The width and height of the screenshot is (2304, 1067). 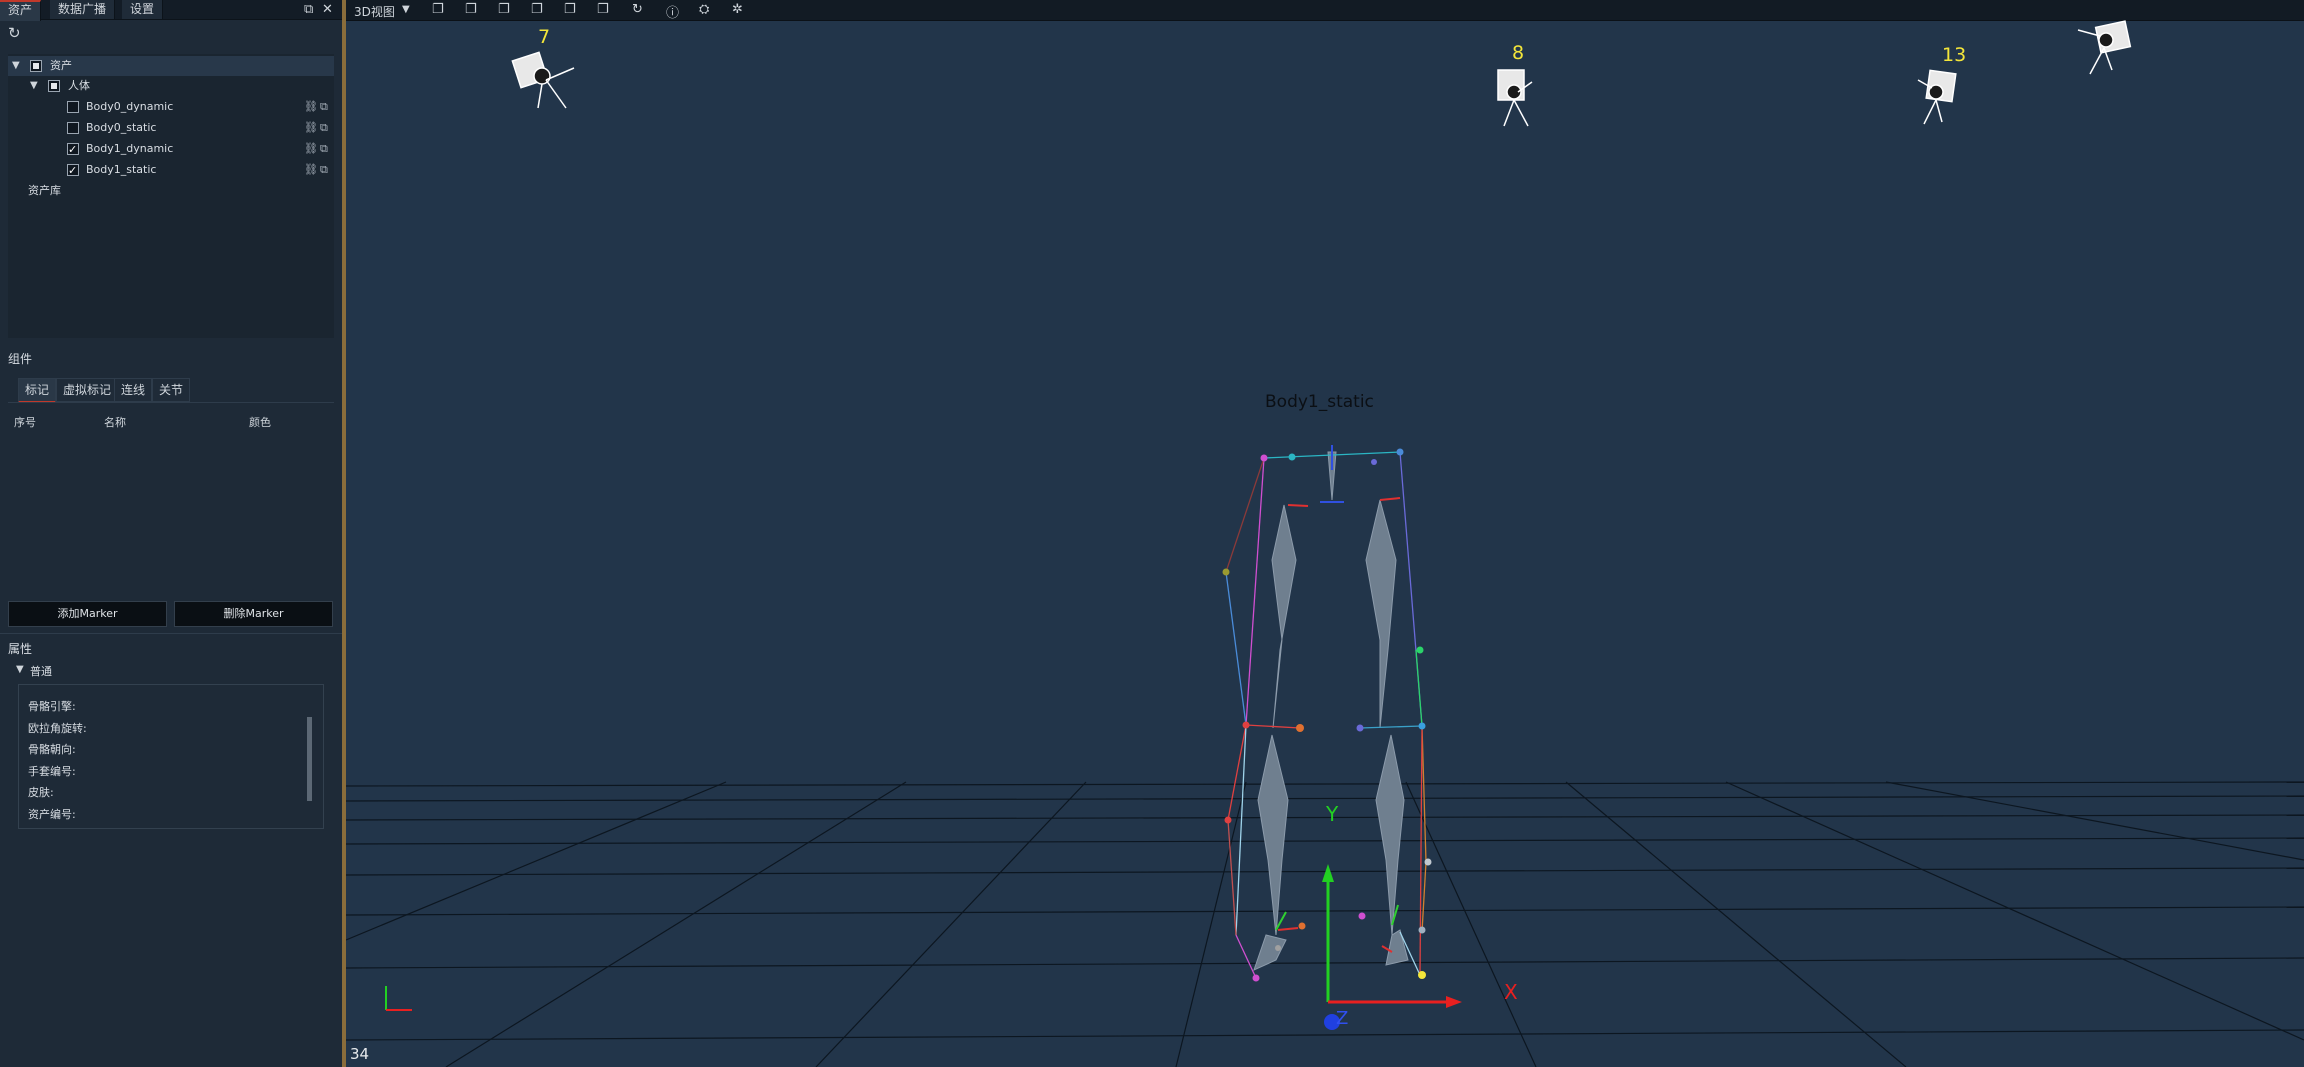 I want to click on tree-item-label: Body1_static, so click(x=121, y=169).